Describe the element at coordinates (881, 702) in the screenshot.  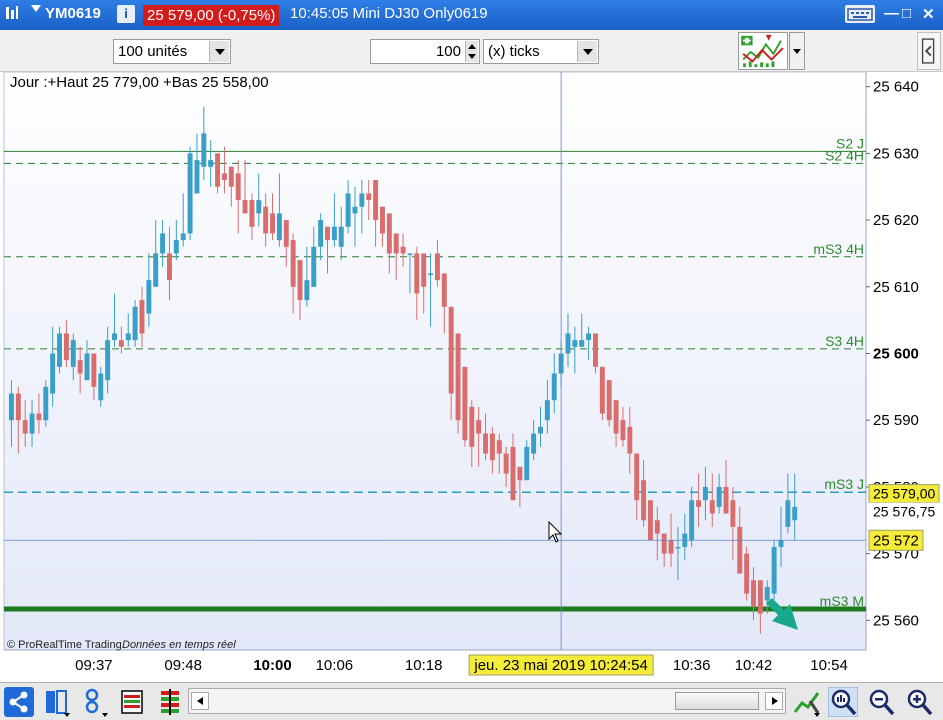
I see `zoom-out-icon` at that location.